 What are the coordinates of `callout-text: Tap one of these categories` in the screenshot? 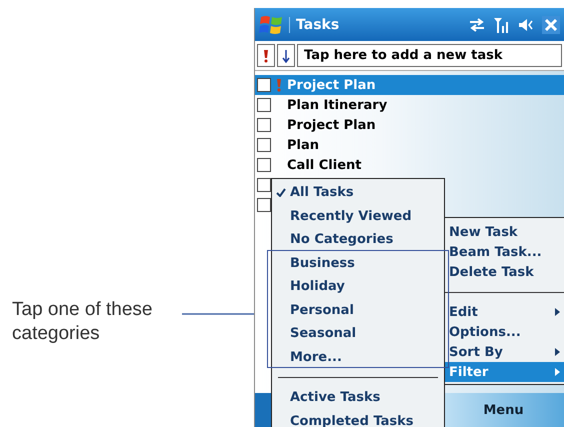 It's located at (83, 322).